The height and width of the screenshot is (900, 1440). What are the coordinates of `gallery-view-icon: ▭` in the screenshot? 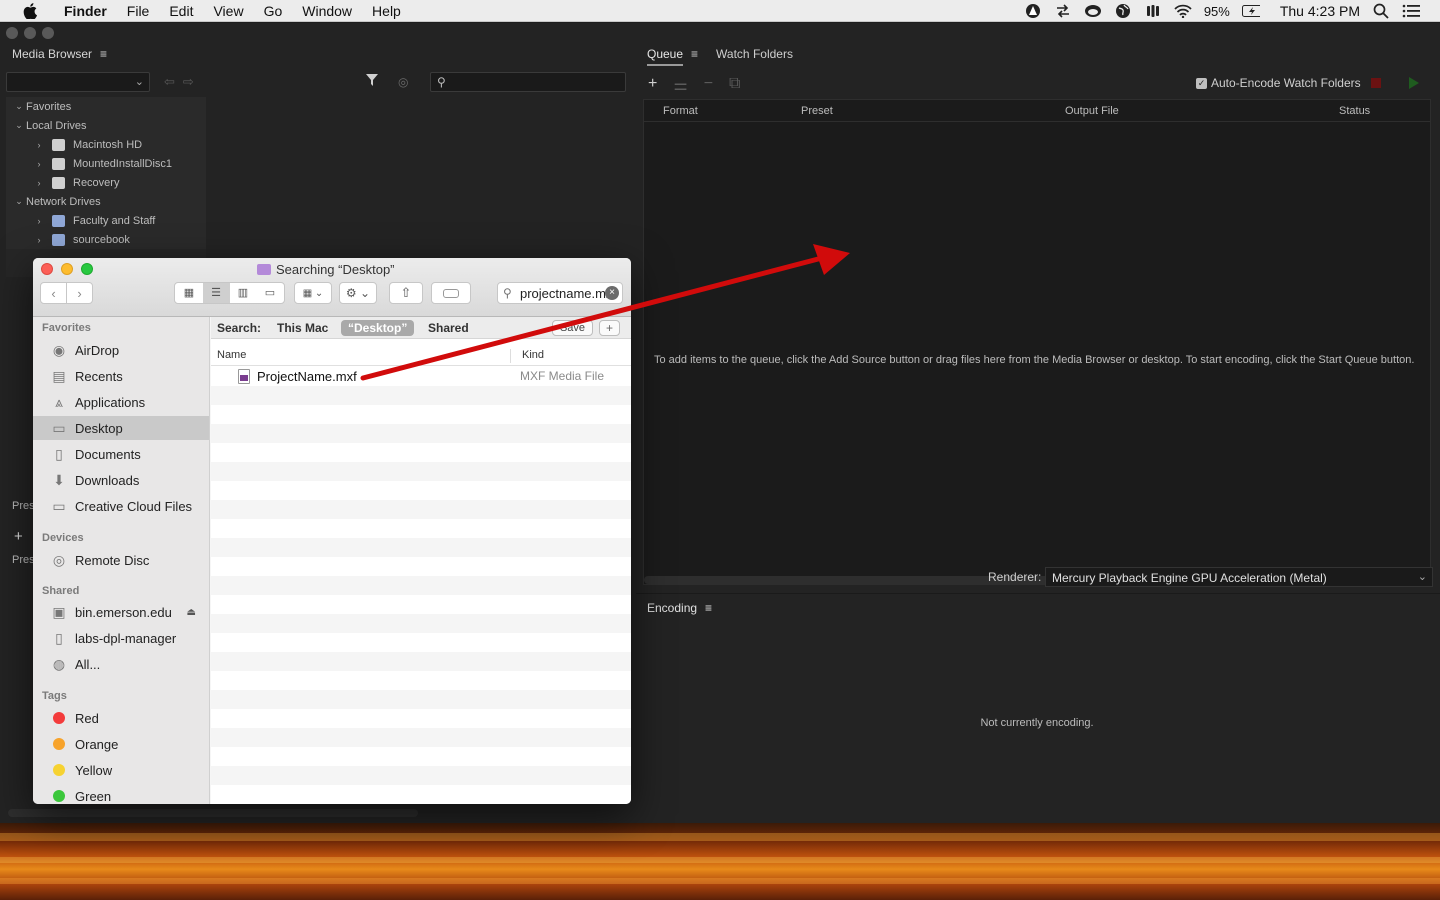 It's located at (270, 293).